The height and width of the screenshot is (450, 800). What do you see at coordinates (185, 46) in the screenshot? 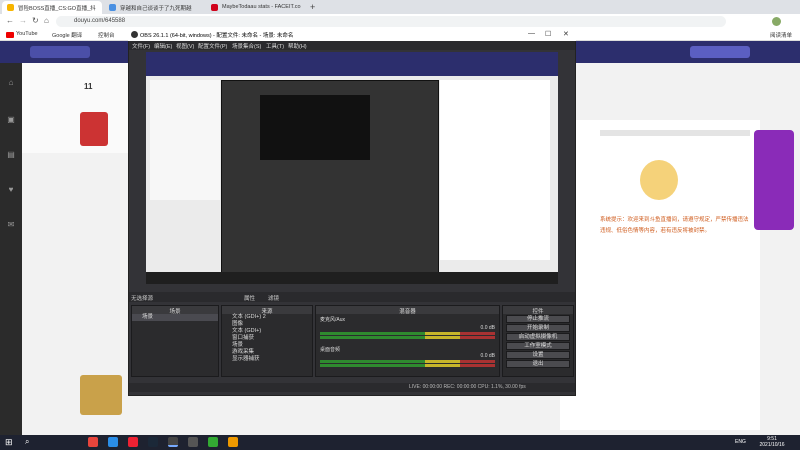
I see `menu-view: 视图(V)` at bounding box center [185, 46].